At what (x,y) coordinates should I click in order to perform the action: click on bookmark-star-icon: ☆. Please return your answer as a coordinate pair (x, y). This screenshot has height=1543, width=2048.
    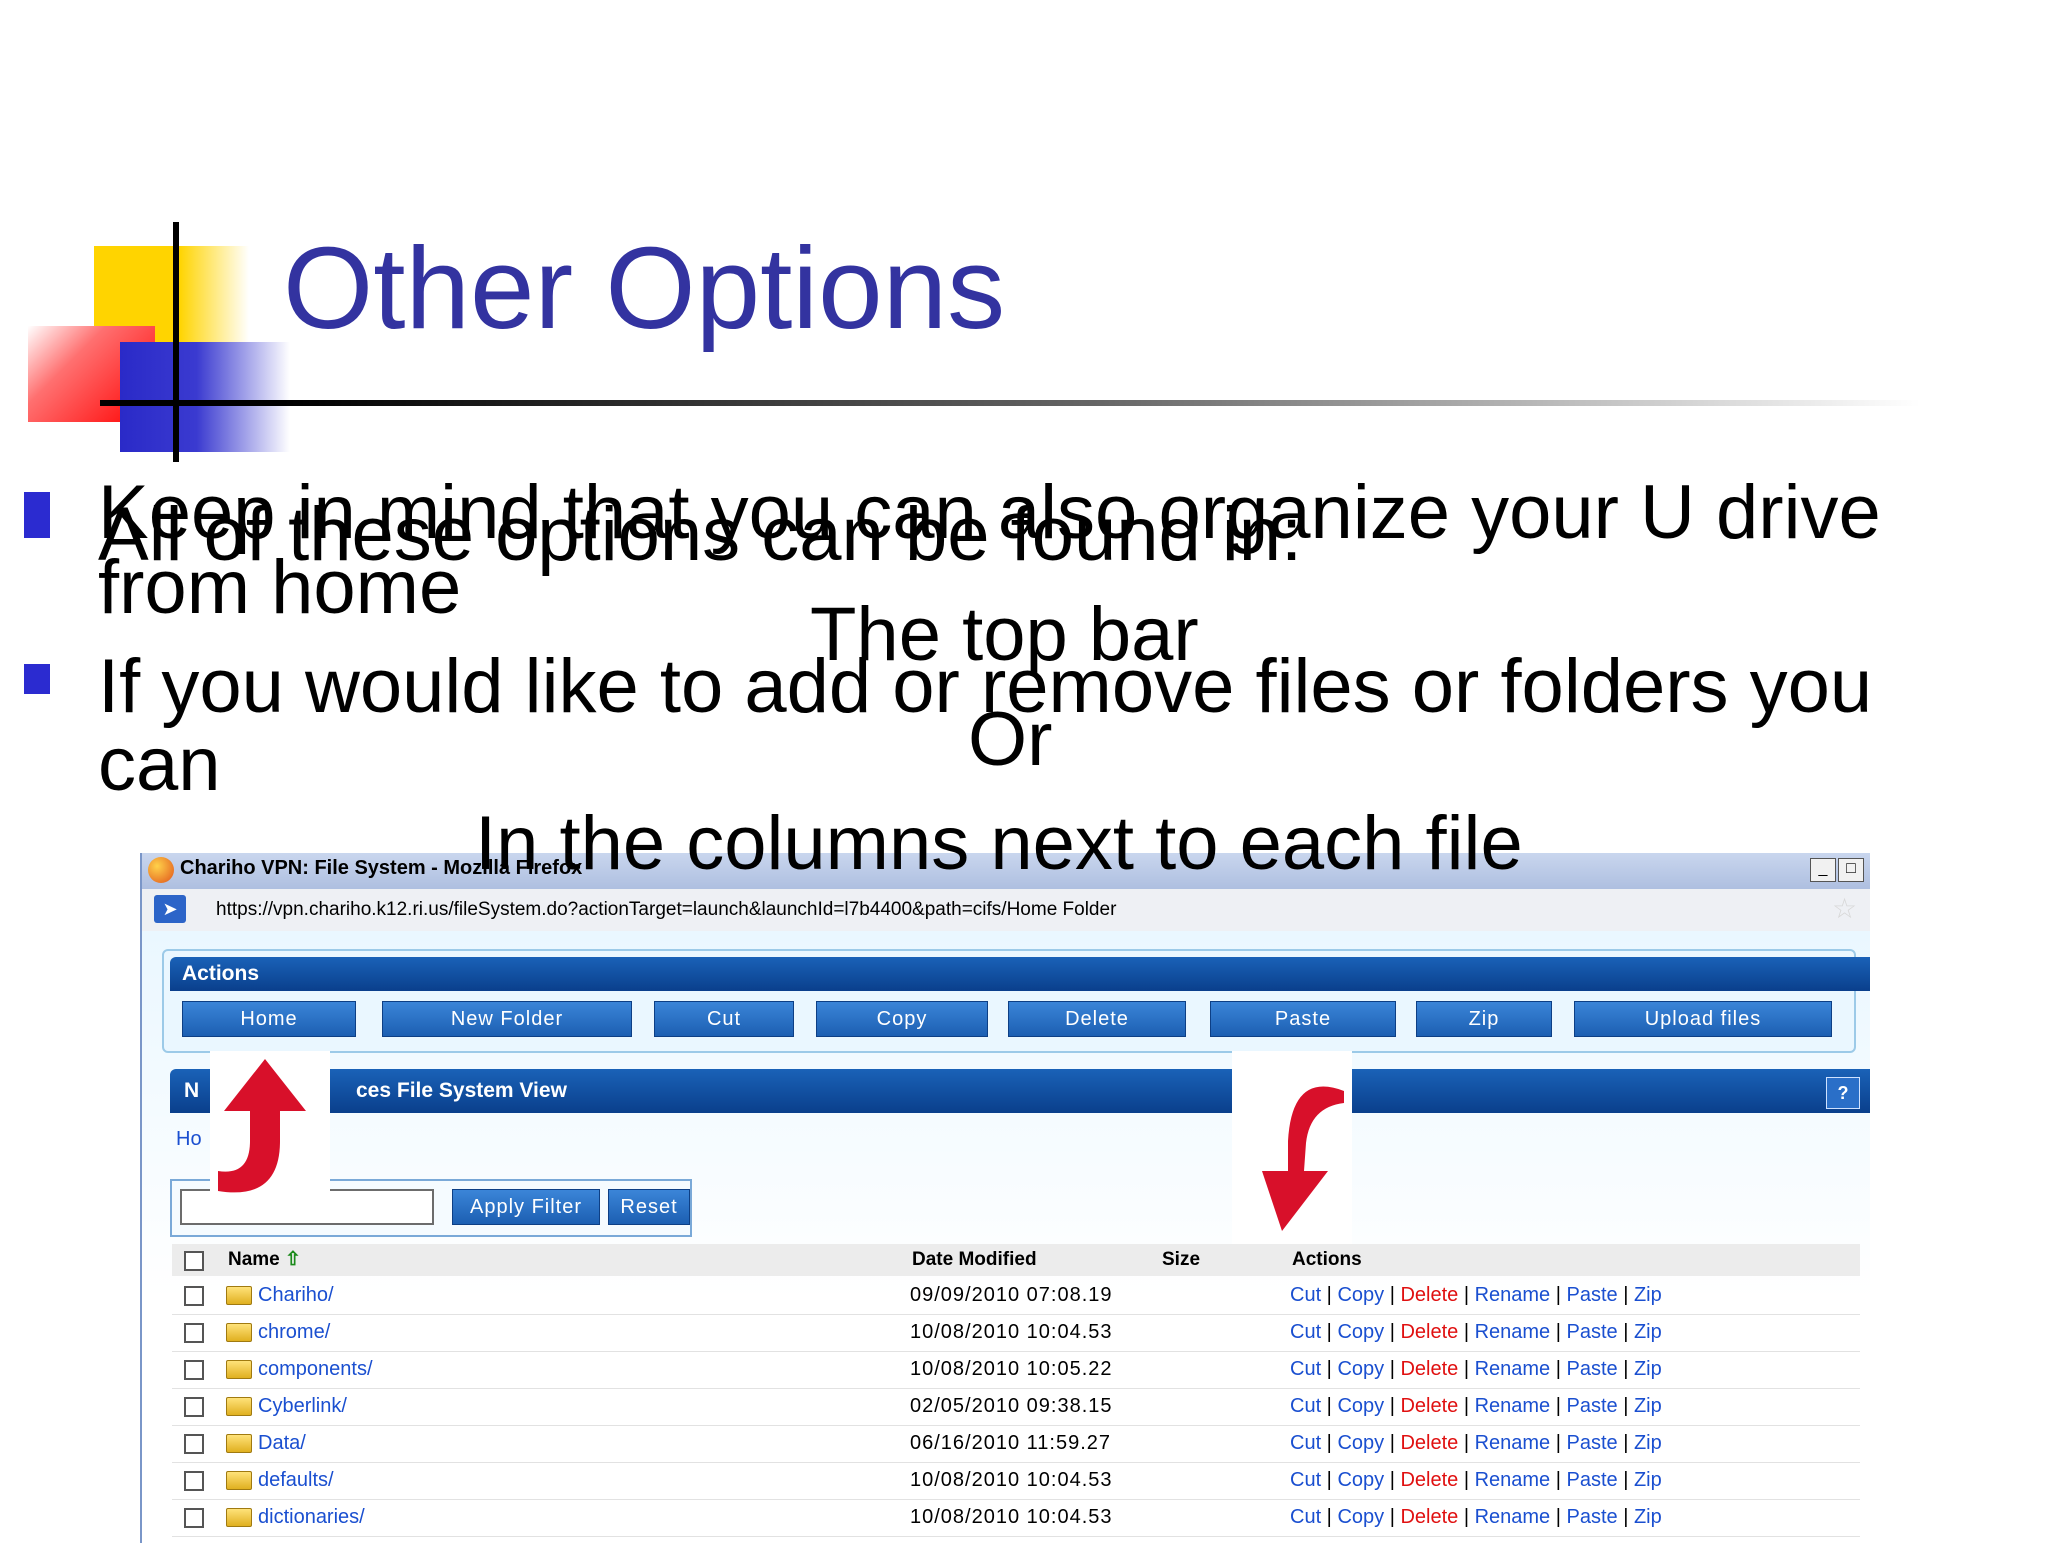
    Looking at the image, I should click on (1844, 909).